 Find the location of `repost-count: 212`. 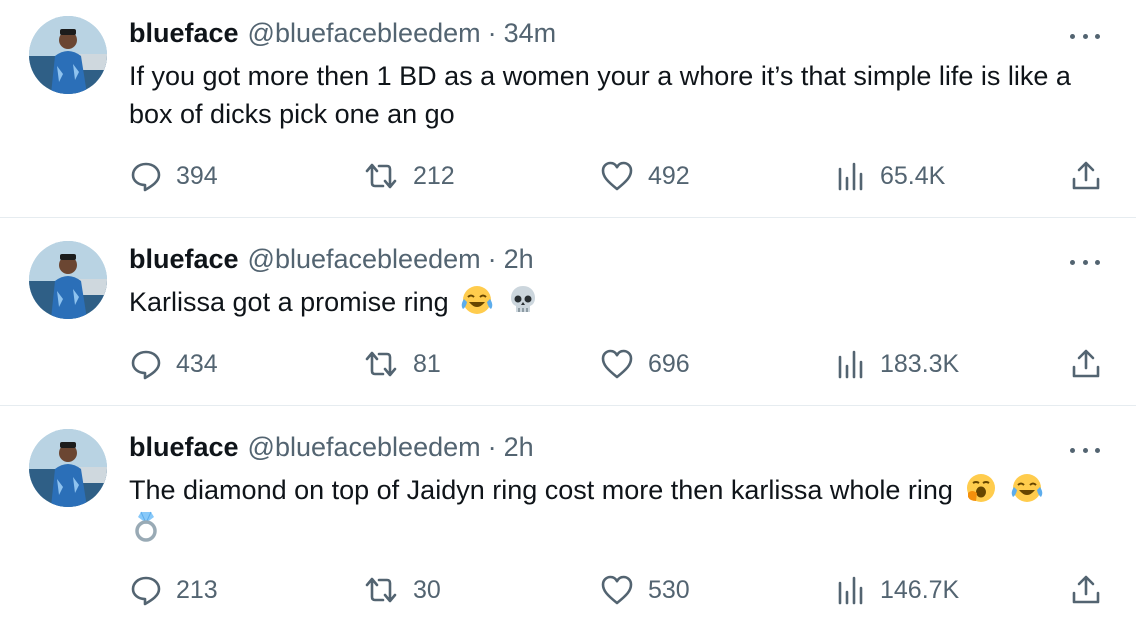

repost-count: 212 is located at coordinates (434, 175).